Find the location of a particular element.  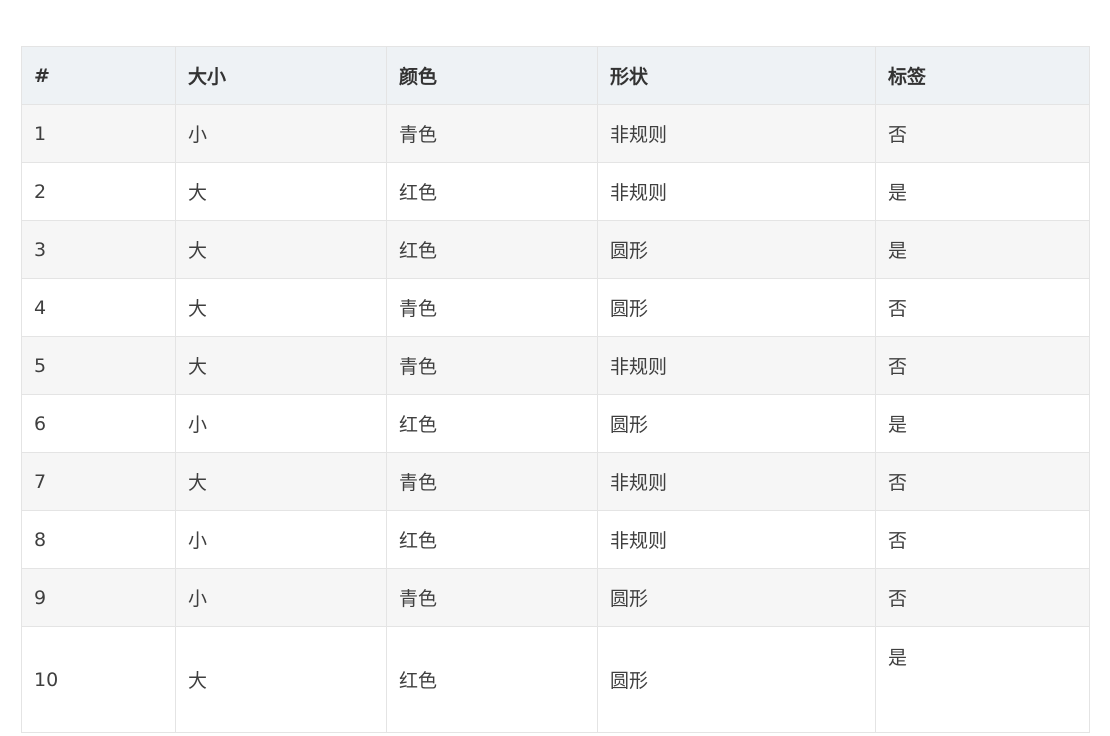

table-row: 7 大 青色 非规则 否 is located at coordinates (555, 481).